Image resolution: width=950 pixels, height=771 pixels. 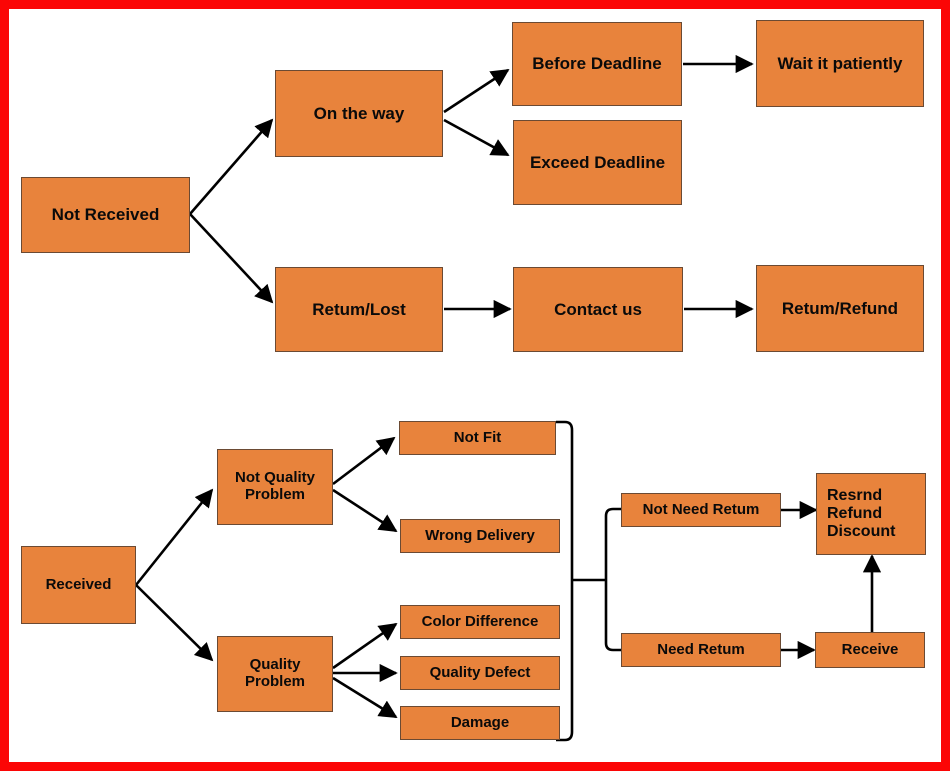 What do you see at coordinates (365, 646) in the screenshot?
I see `edge-qp-to-color-difference` at bounding box center [365, 646].